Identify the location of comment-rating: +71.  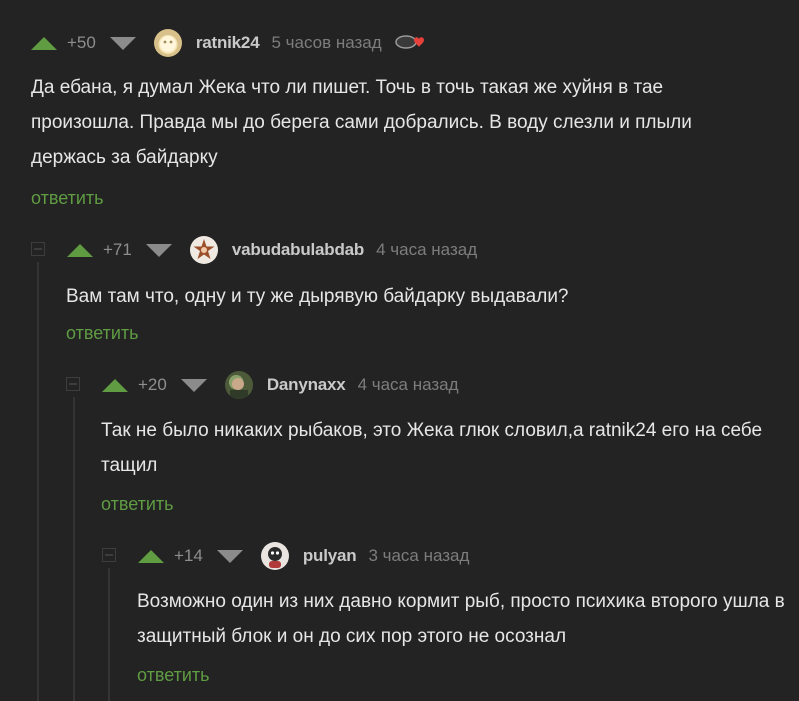
(117, 249).